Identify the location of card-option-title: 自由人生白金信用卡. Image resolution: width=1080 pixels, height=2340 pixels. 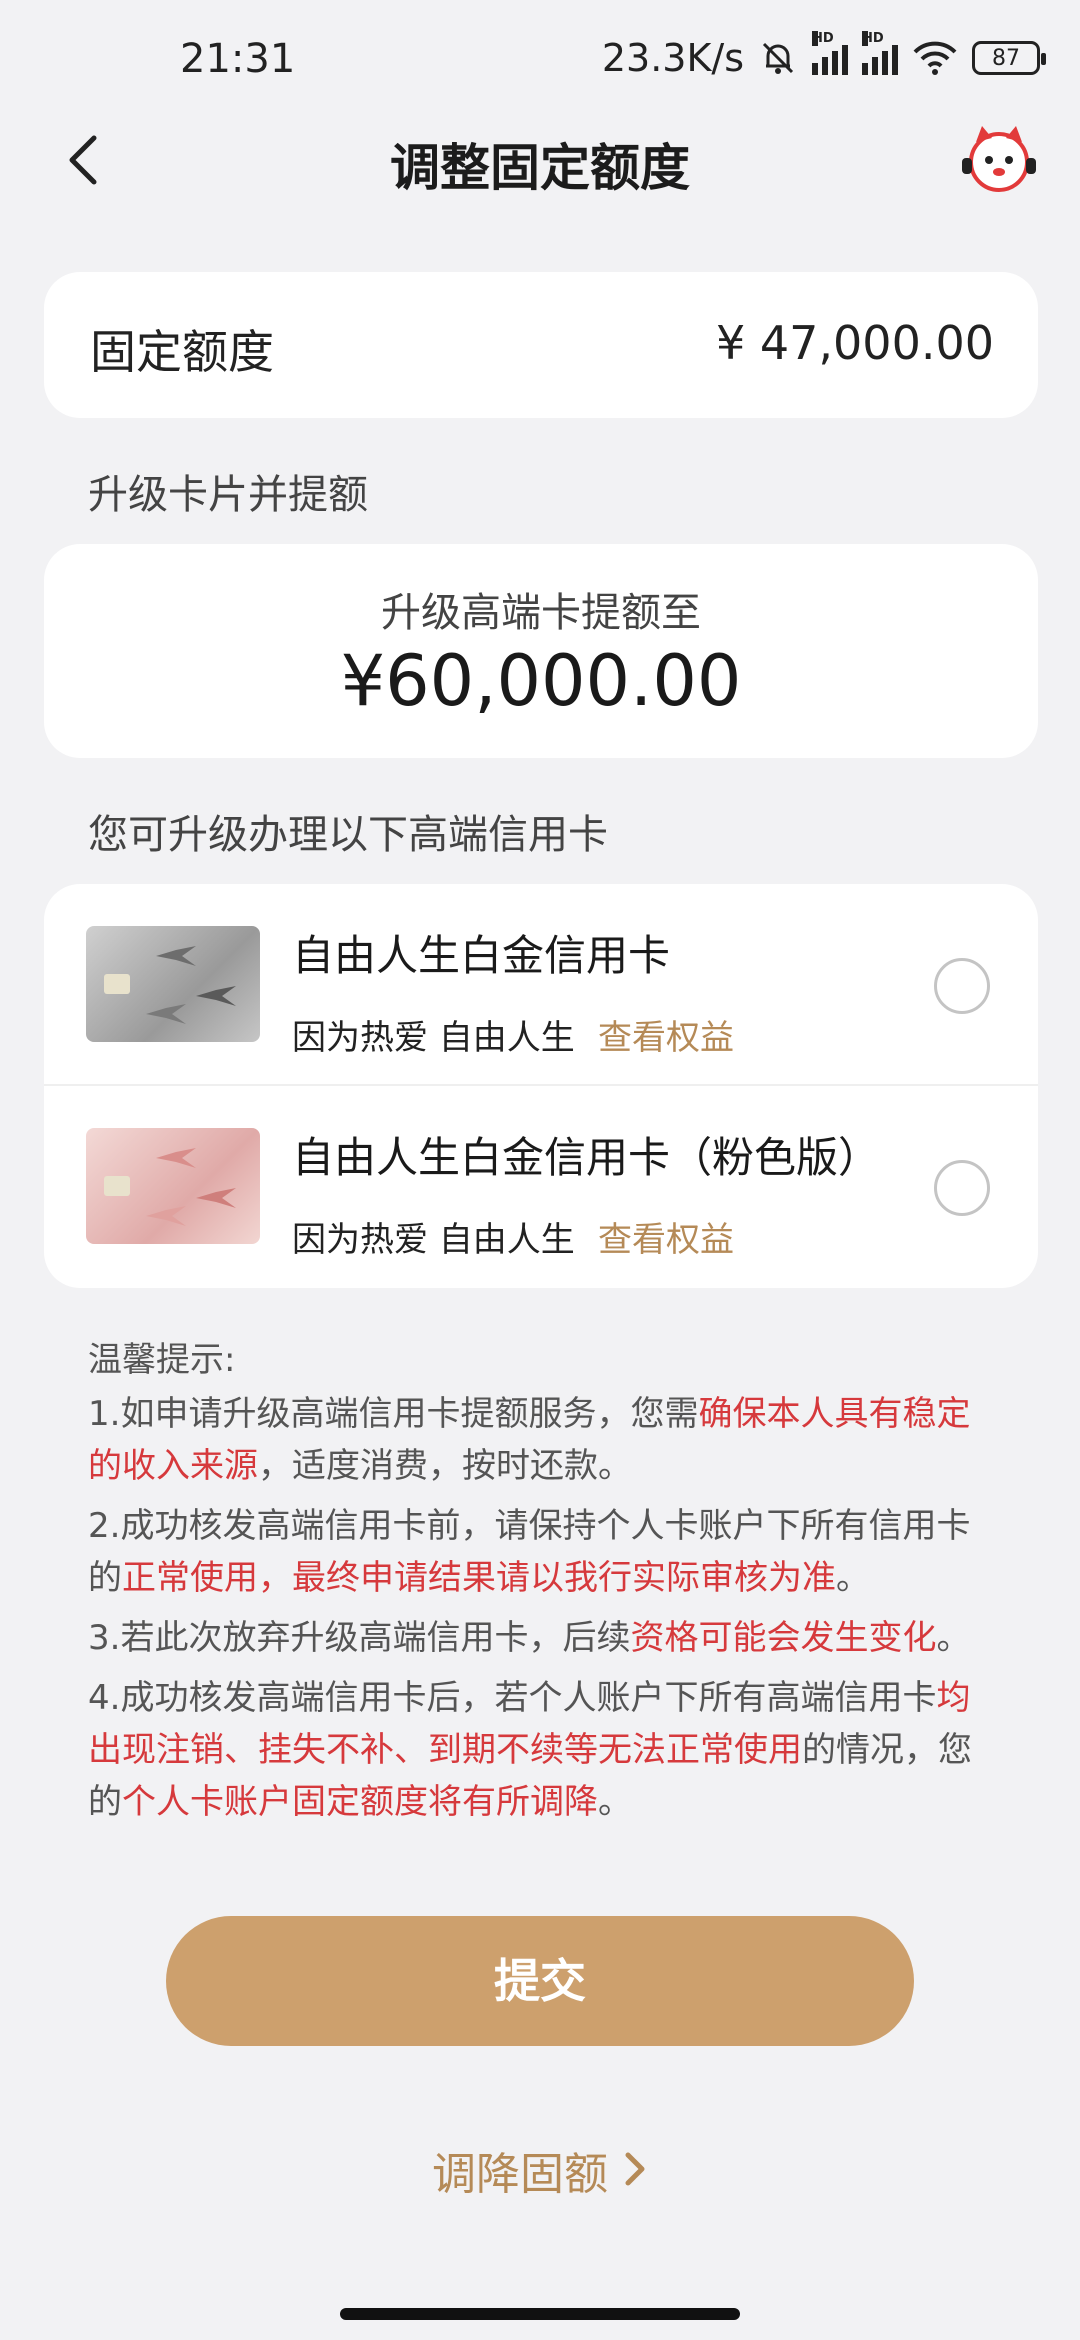
(481, 955).